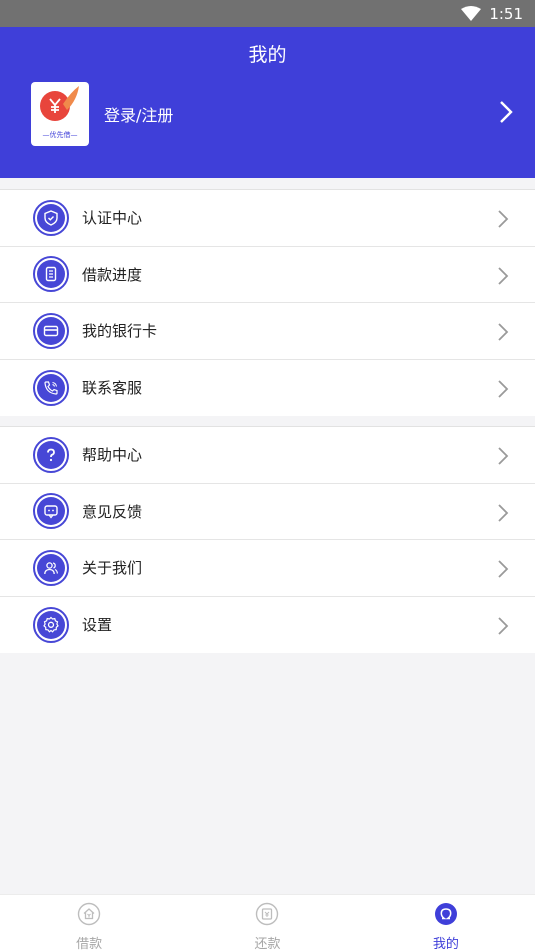 The height and width of the screenshot is (951, 535). What do you see at coordinates (51, 567) in the screenshot?
I see `users-icon` at bounding box center [51, 567].